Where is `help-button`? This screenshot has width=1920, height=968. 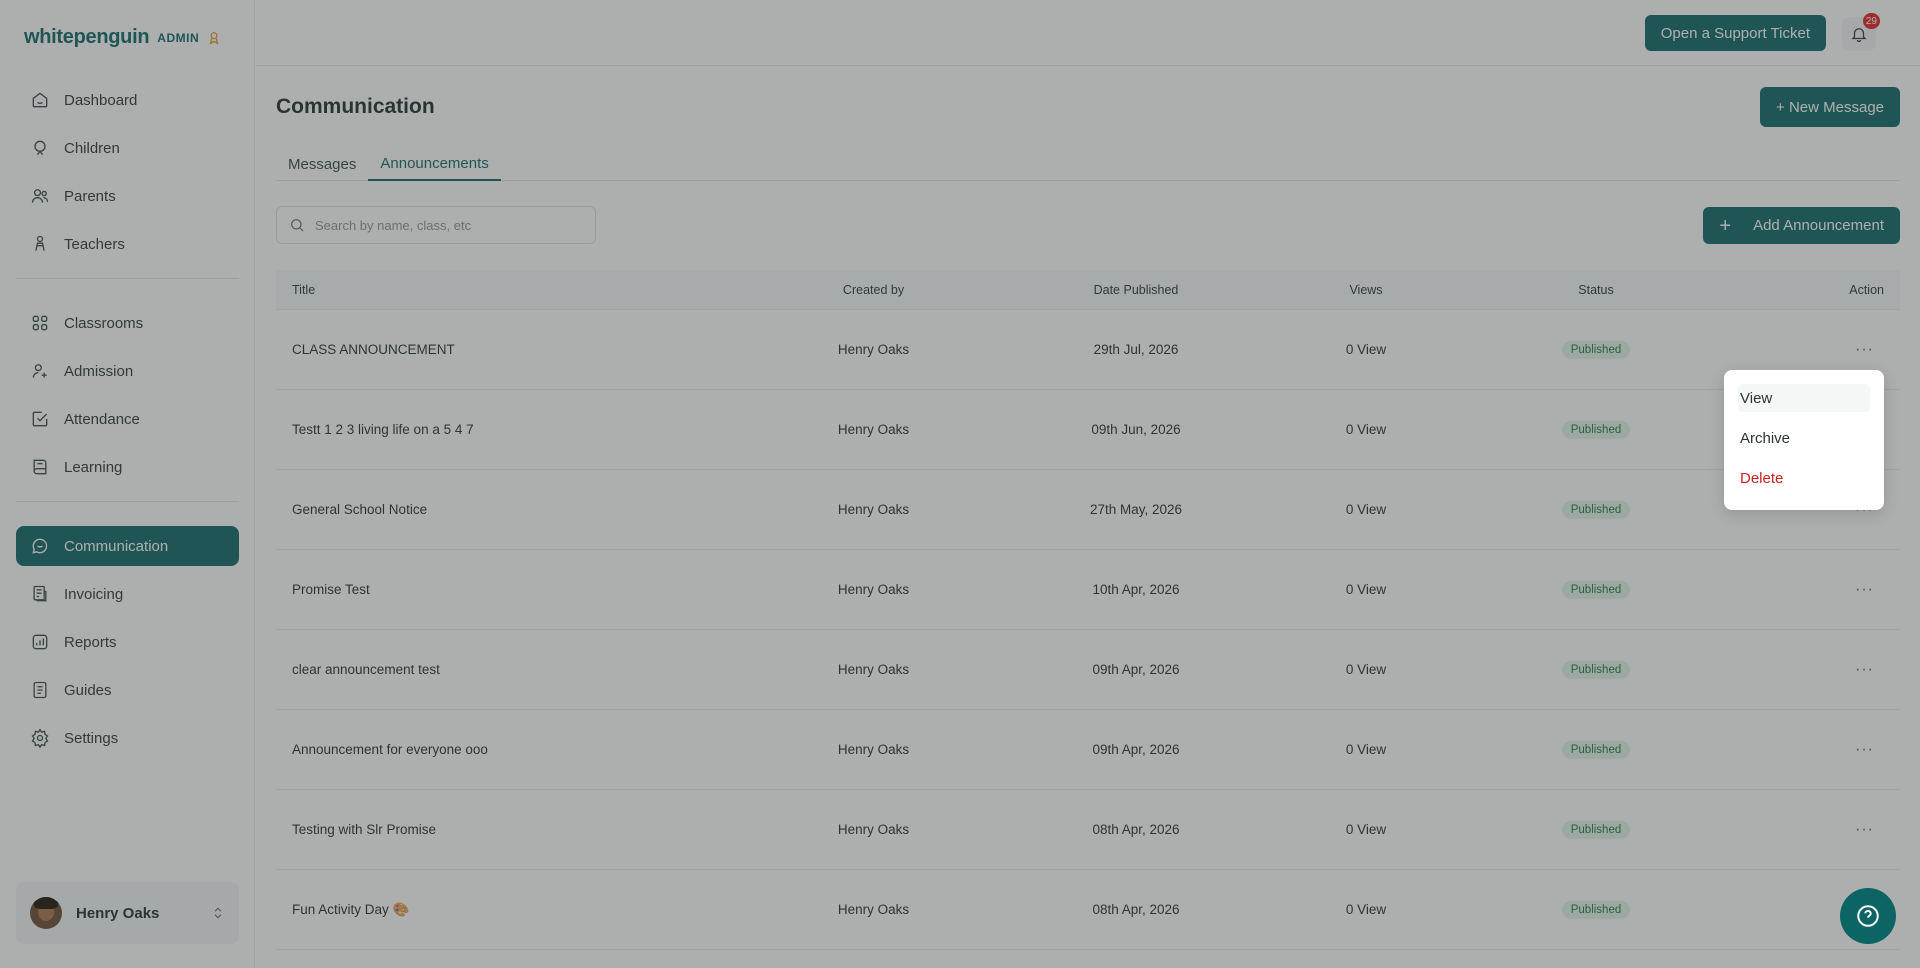
help-button is located at coordinates (1868, 916).